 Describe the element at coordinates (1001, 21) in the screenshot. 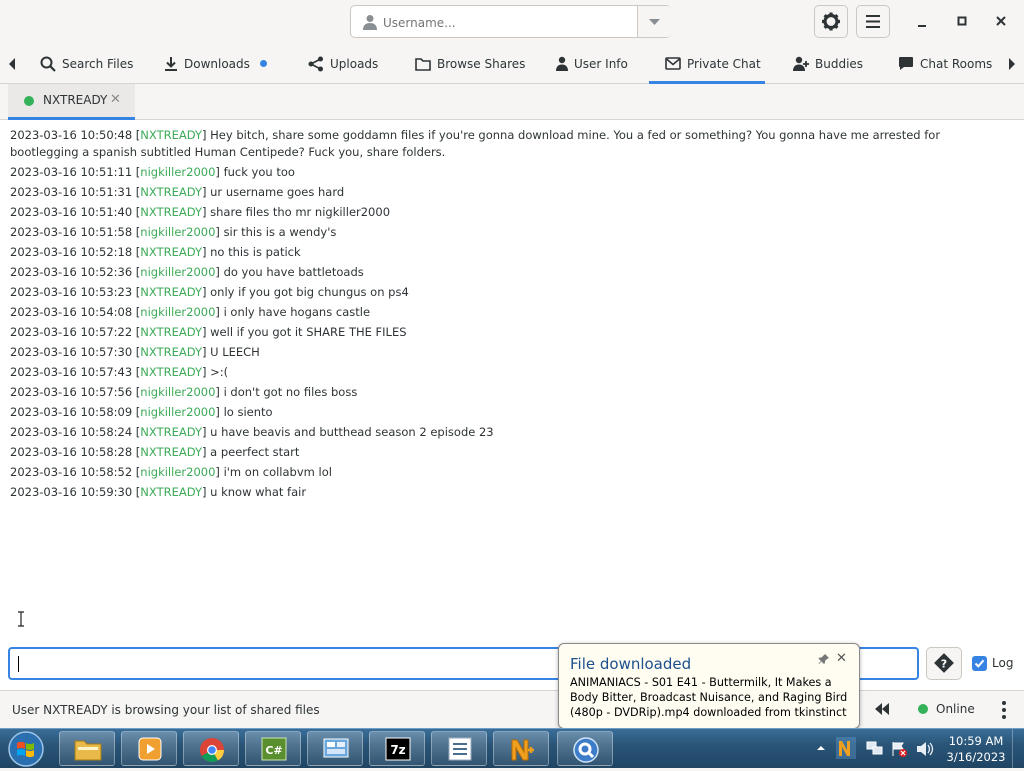

I see `close-button` at that location.